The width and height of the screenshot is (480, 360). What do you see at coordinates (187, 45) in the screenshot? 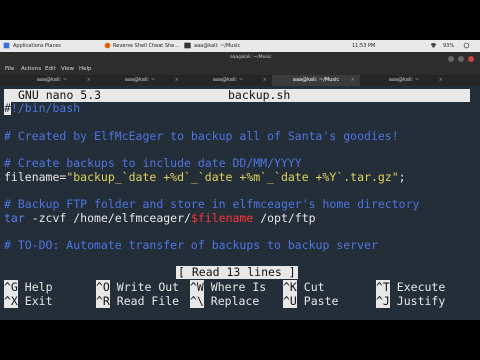
I see `terminal-task-icon` at bounding box center [187, 45].